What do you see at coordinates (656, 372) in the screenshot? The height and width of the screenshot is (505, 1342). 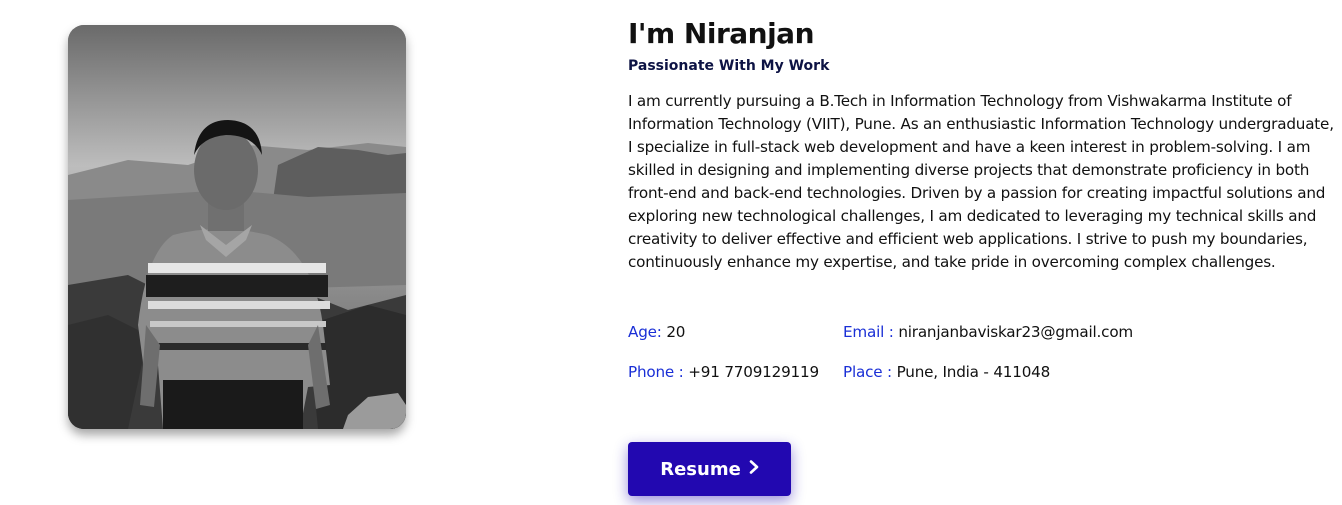 I see `phone-label: Phone :` at bounding box center [656, 372].